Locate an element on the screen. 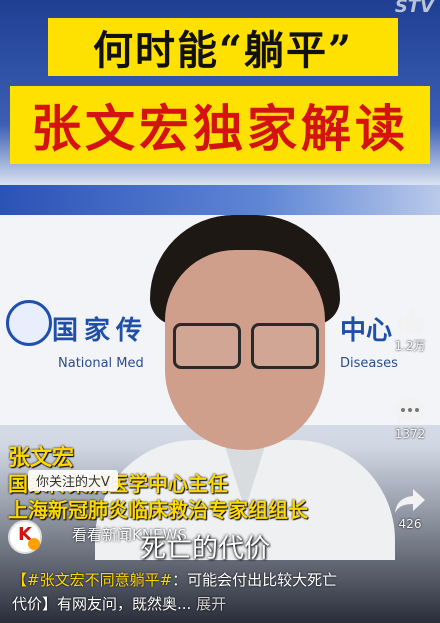 The image size is (440, 623). follow-badge: 你关注的大V is located at coordinates (73, 480).